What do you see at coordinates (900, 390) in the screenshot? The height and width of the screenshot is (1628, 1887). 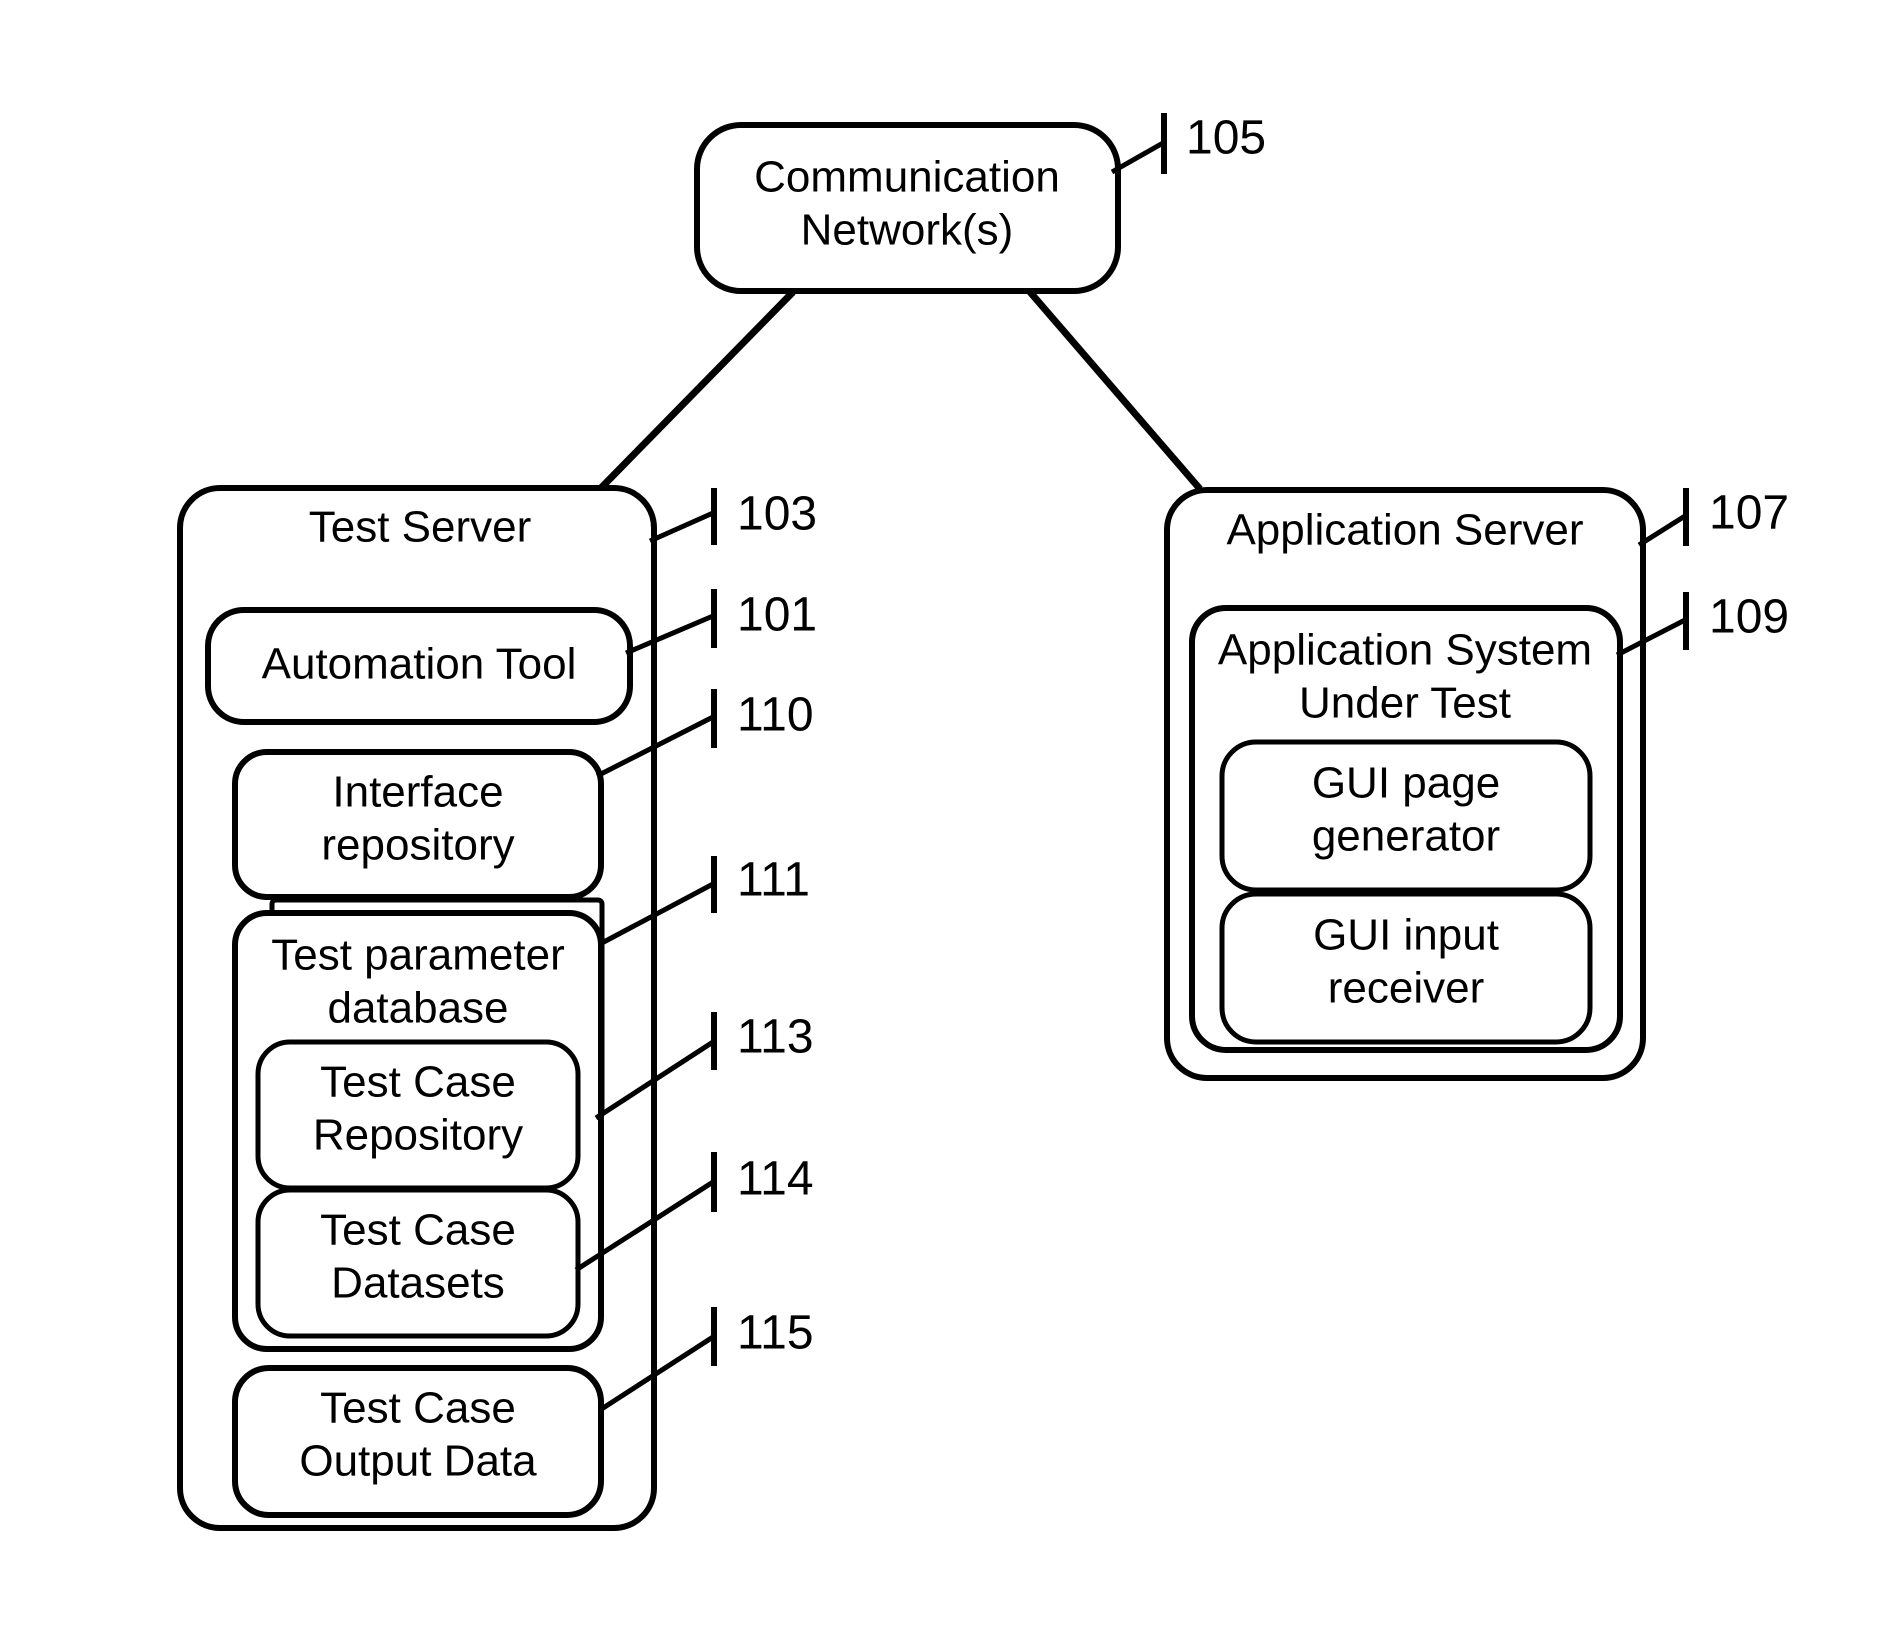 I see `connector-group` at bounding box center [900, 390].